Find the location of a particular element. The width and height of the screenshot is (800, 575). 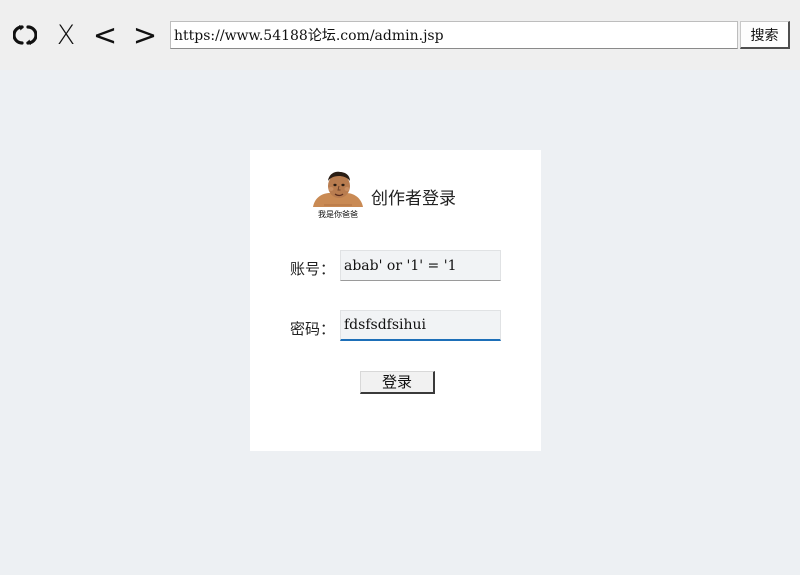

forward-button: > is located at coordinates (145, 35).